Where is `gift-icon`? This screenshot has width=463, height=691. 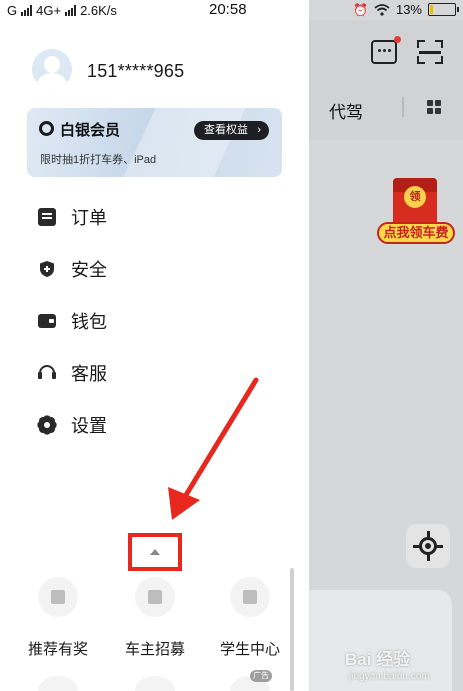 gift-icon is located at coordinates (58, 597).